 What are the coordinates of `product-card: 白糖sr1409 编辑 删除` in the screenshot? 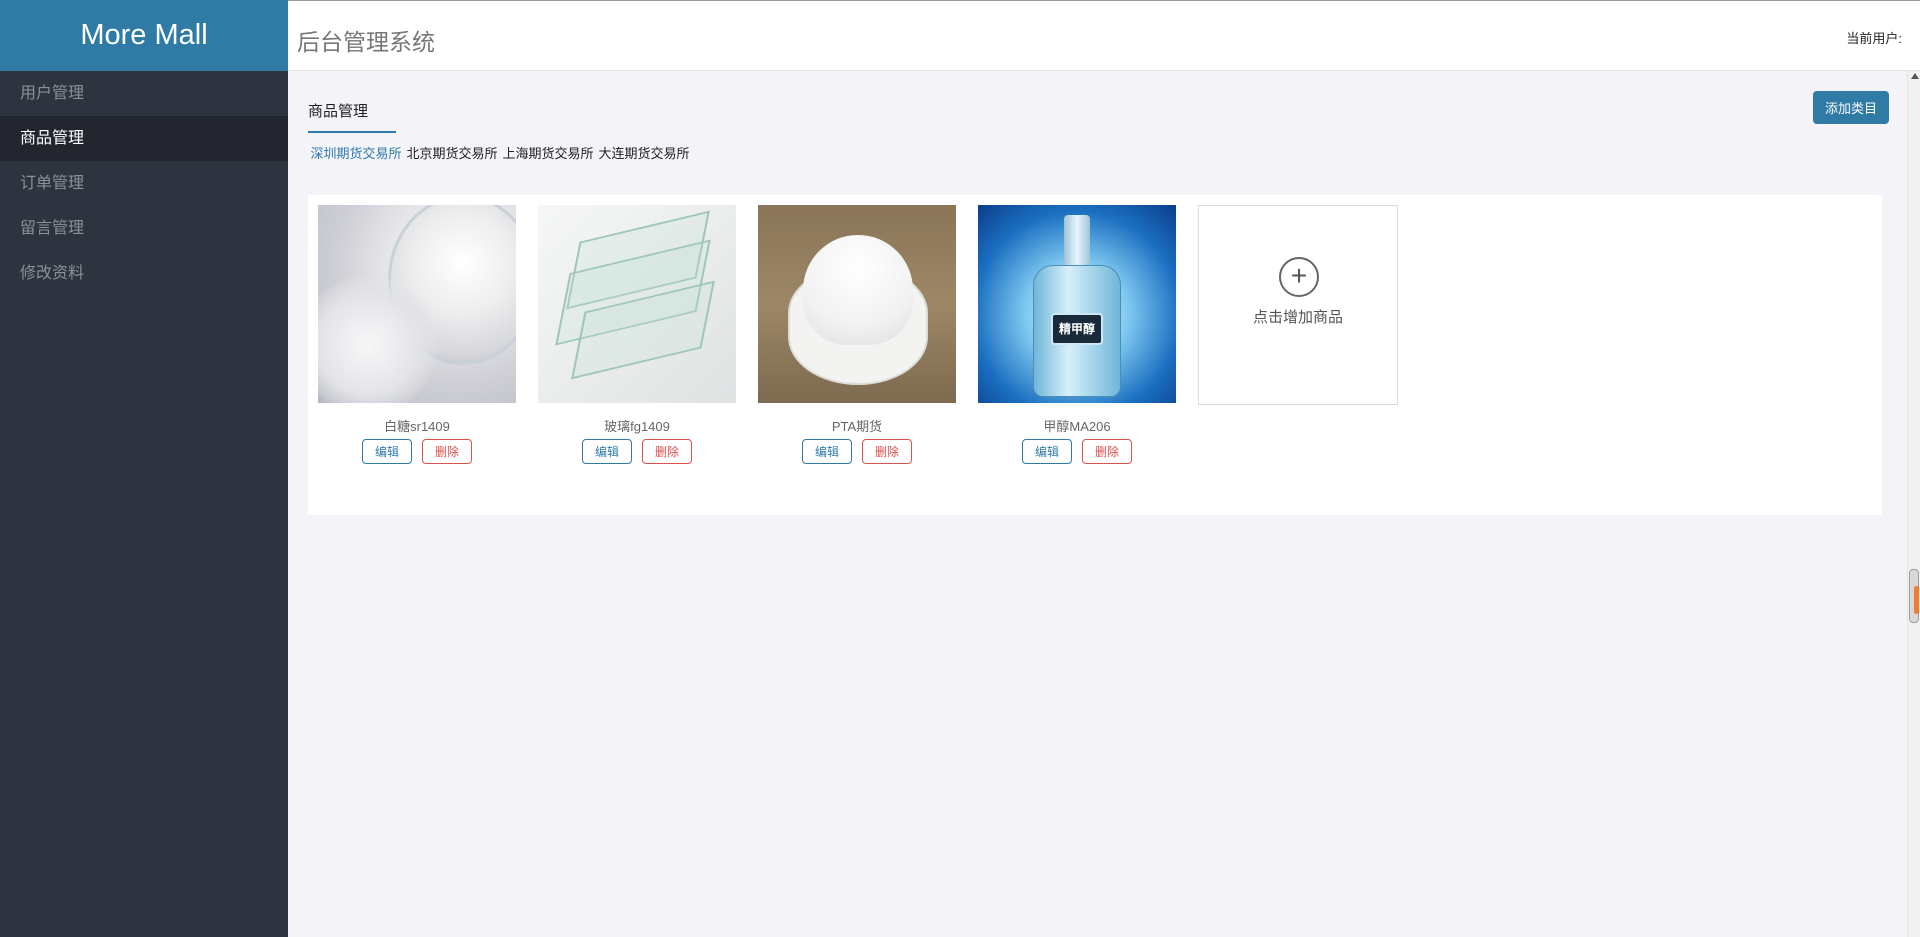 It's located at (417, 334).